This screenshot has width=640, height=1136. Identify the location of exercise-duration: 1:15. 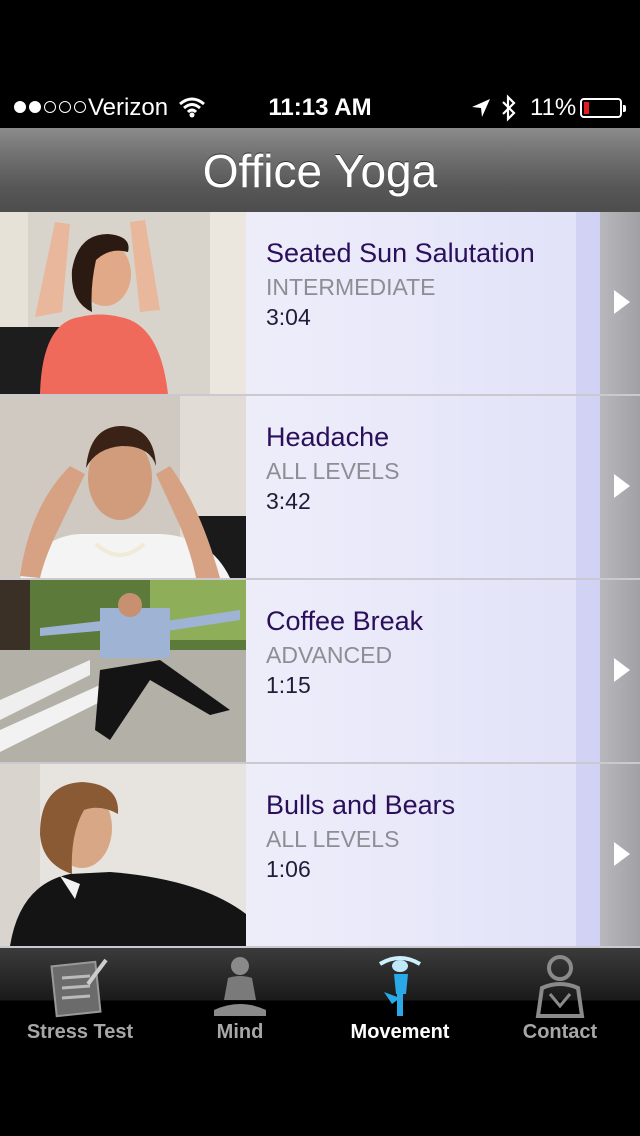
(288, 685).